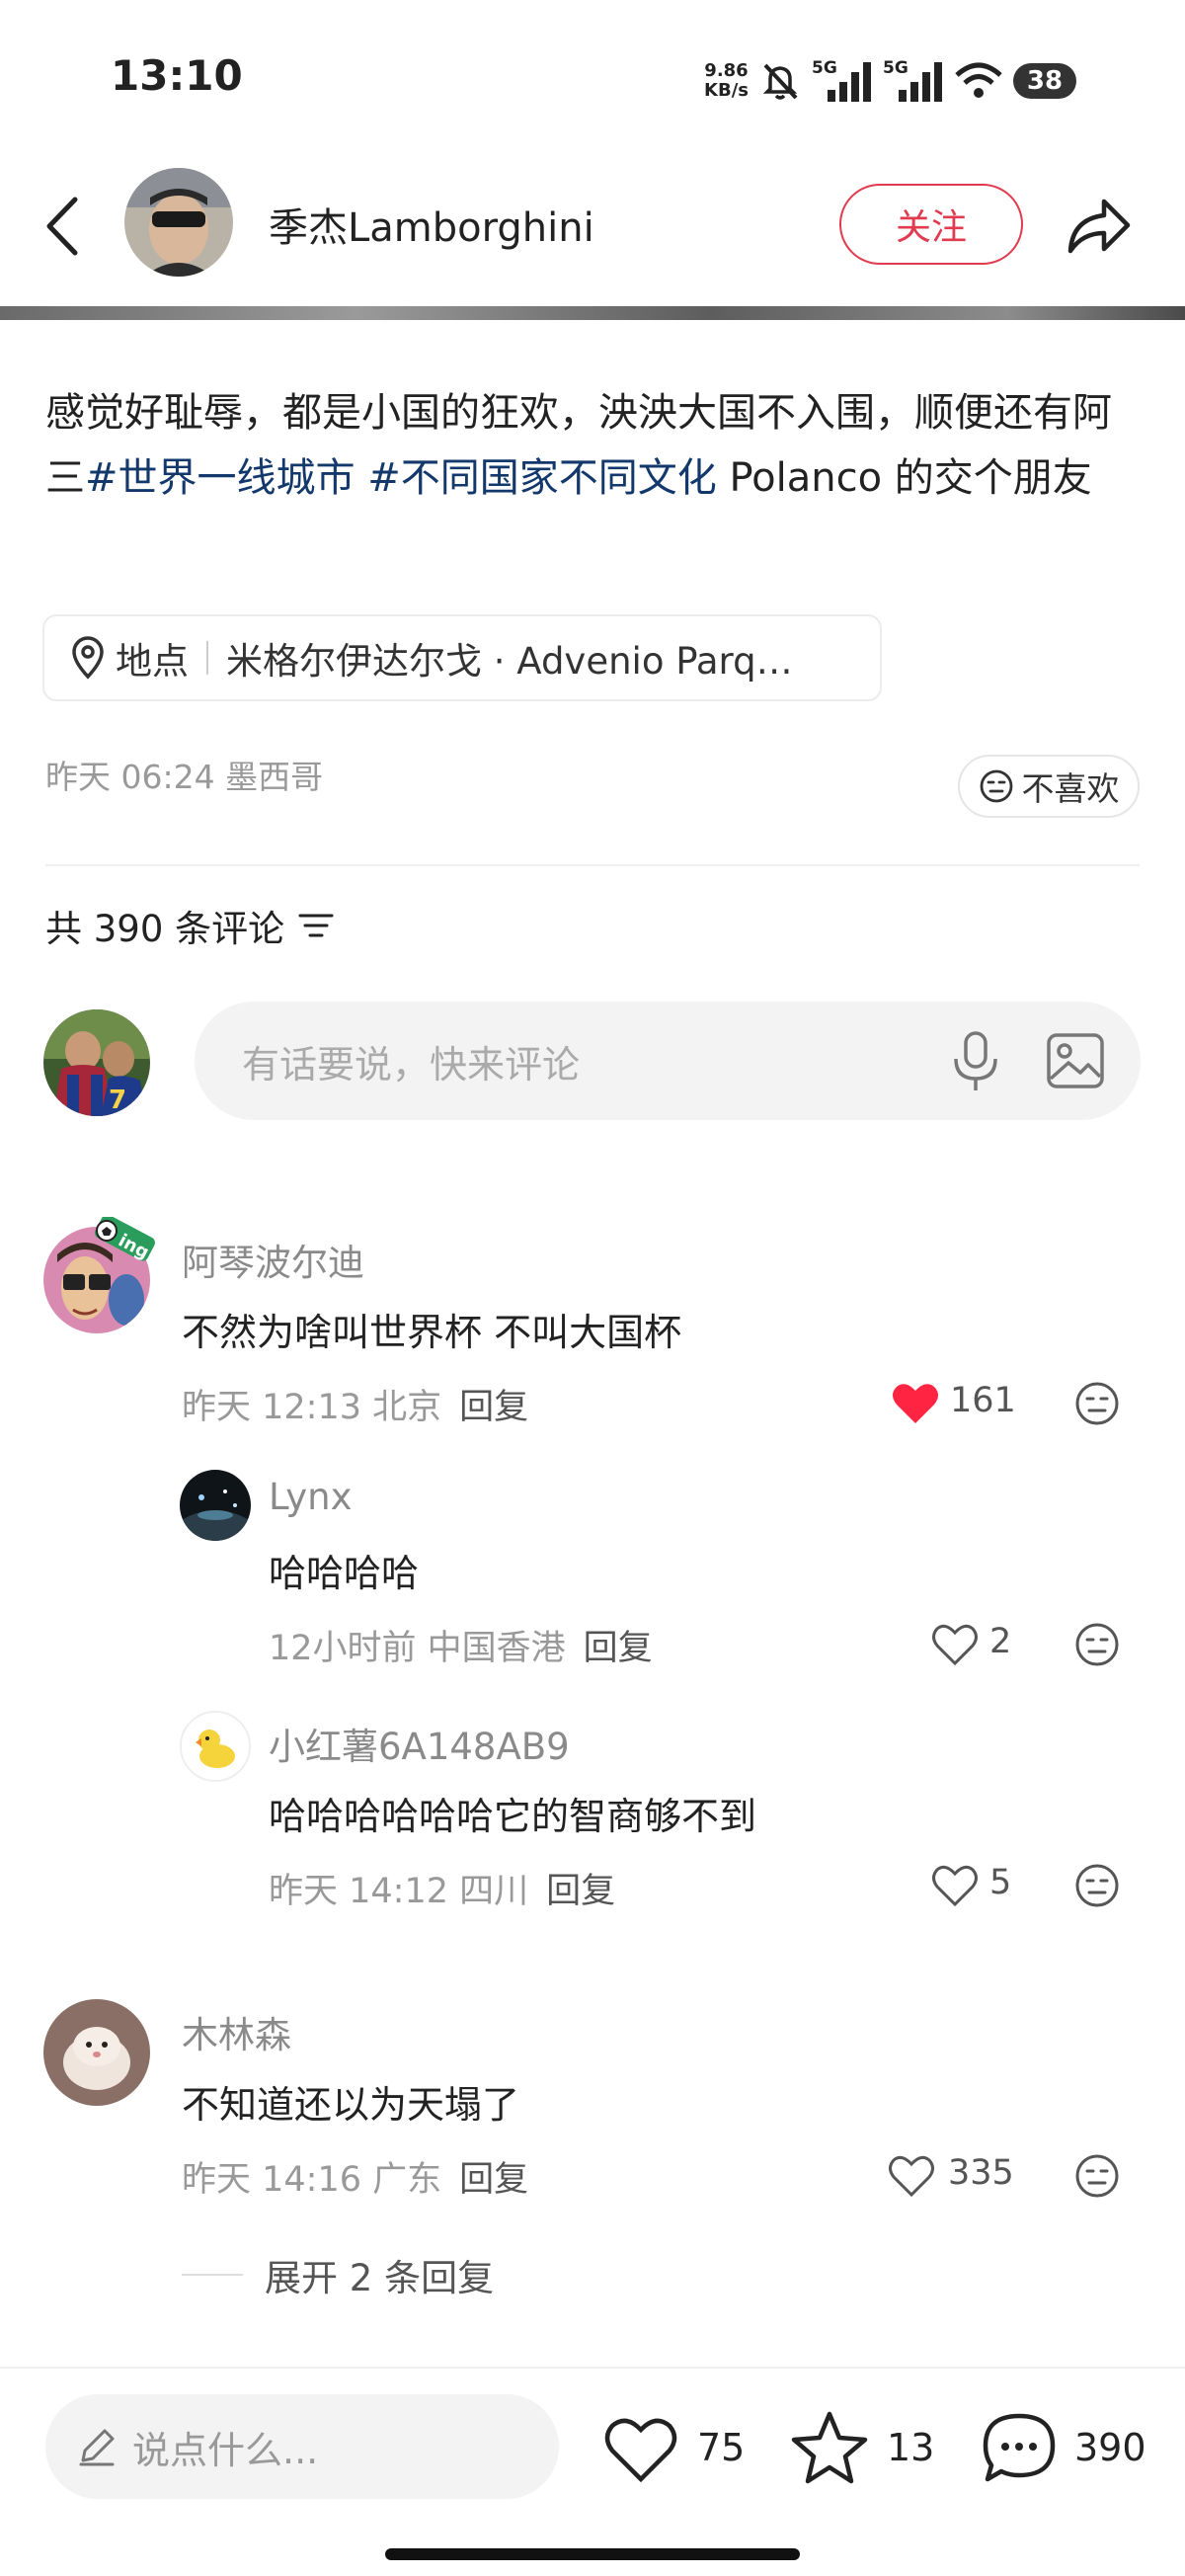  I want to click on avatar-badge: ing, so click(126, 1243).